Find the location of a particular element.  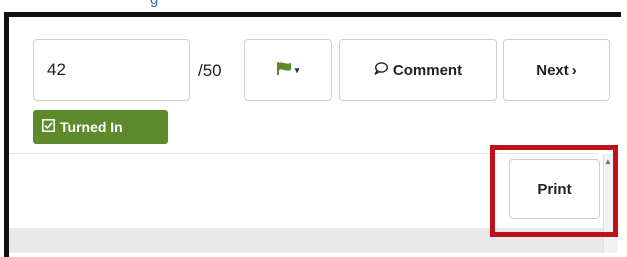

next-button: Next › is located at coordinates (556, 70).